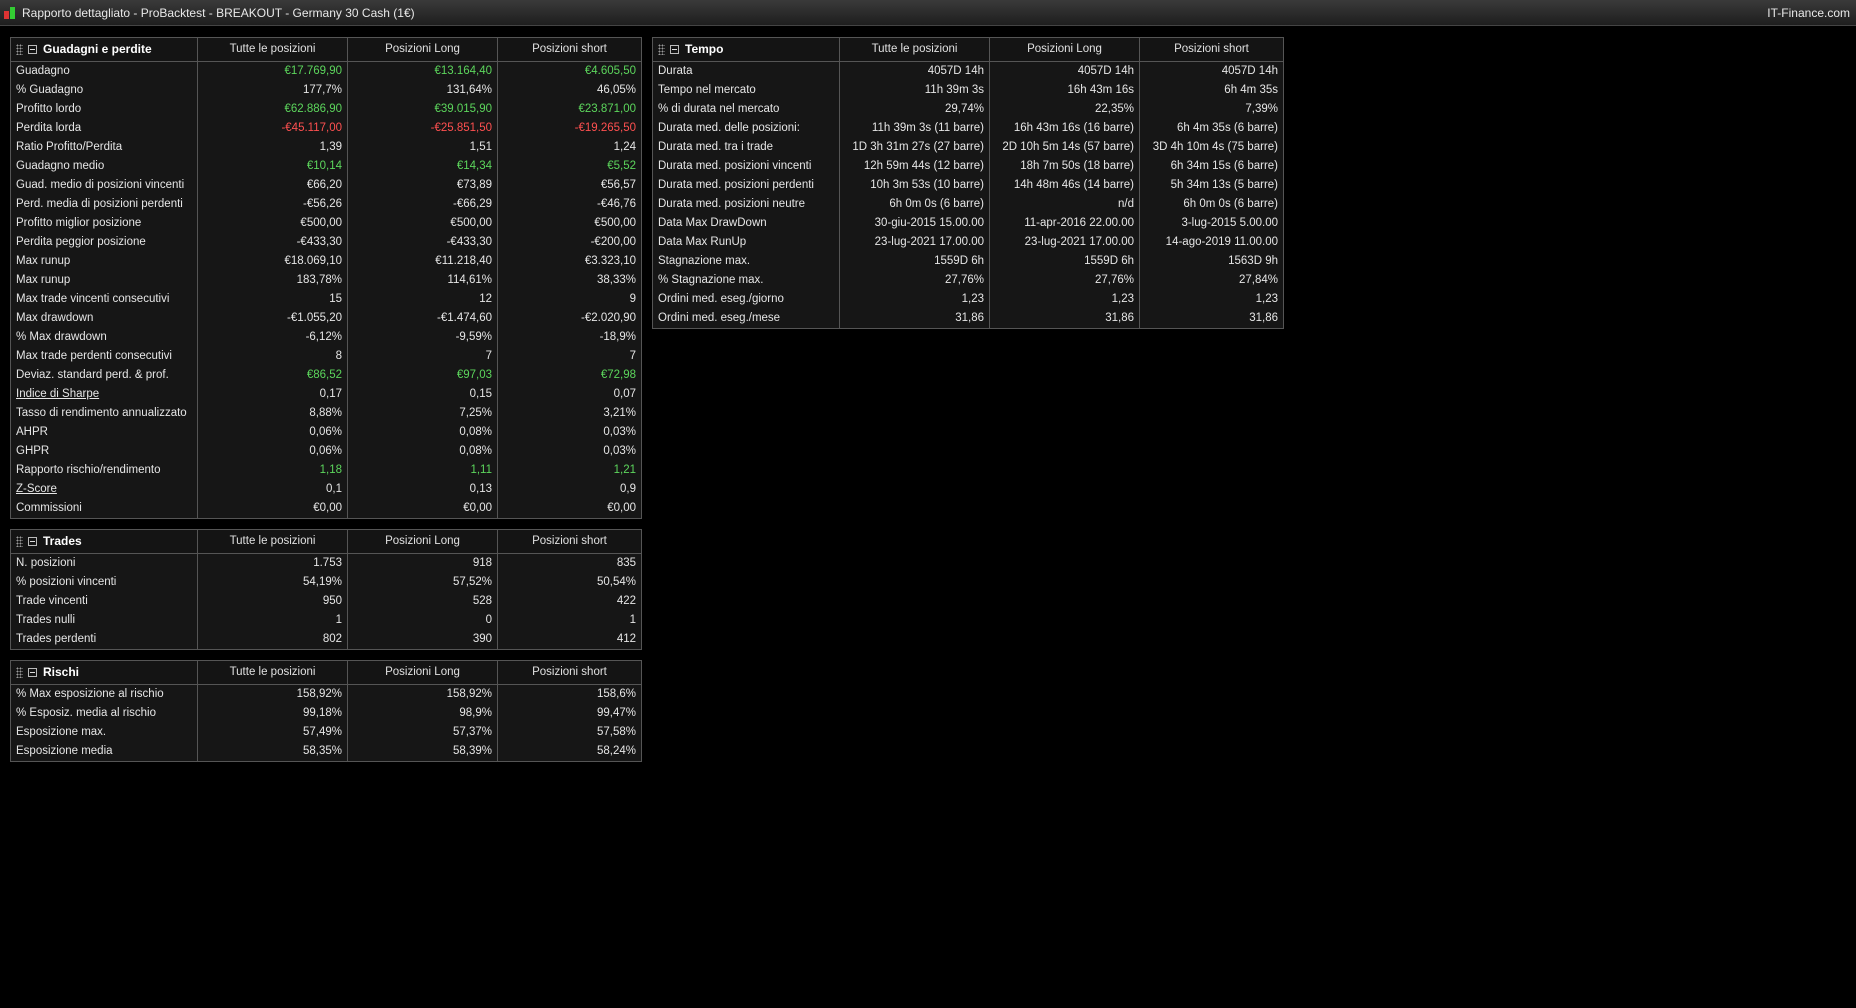 The height and width of the screenshot is (1008, 1856). What do you see at coordinates (626, 563) in the screenshot?
I see `row-value: 835` at bounding box center [626, 563].